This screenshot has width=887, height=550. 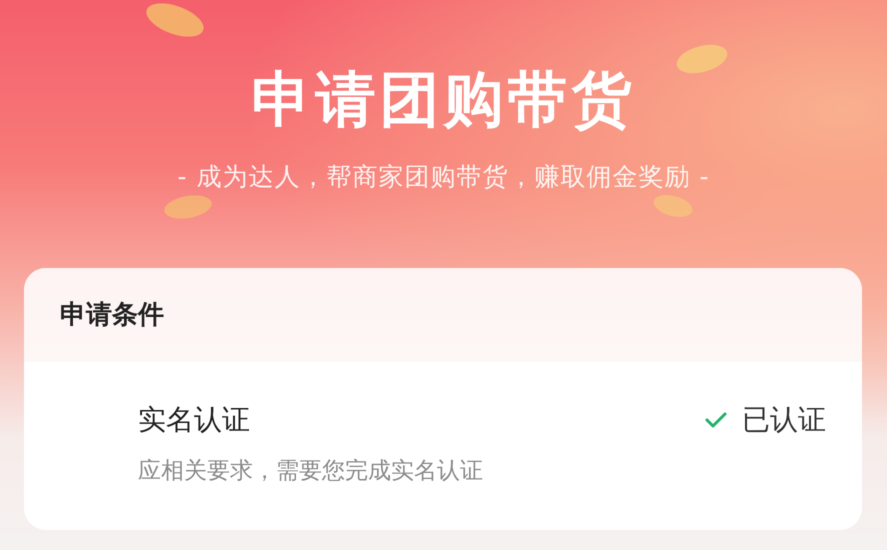 What do you see at coordinates (310, 471) in the screenshot?
I see `condition-description: 应相关要求，需要您完成实名认证` at bounding box center [310, 471].